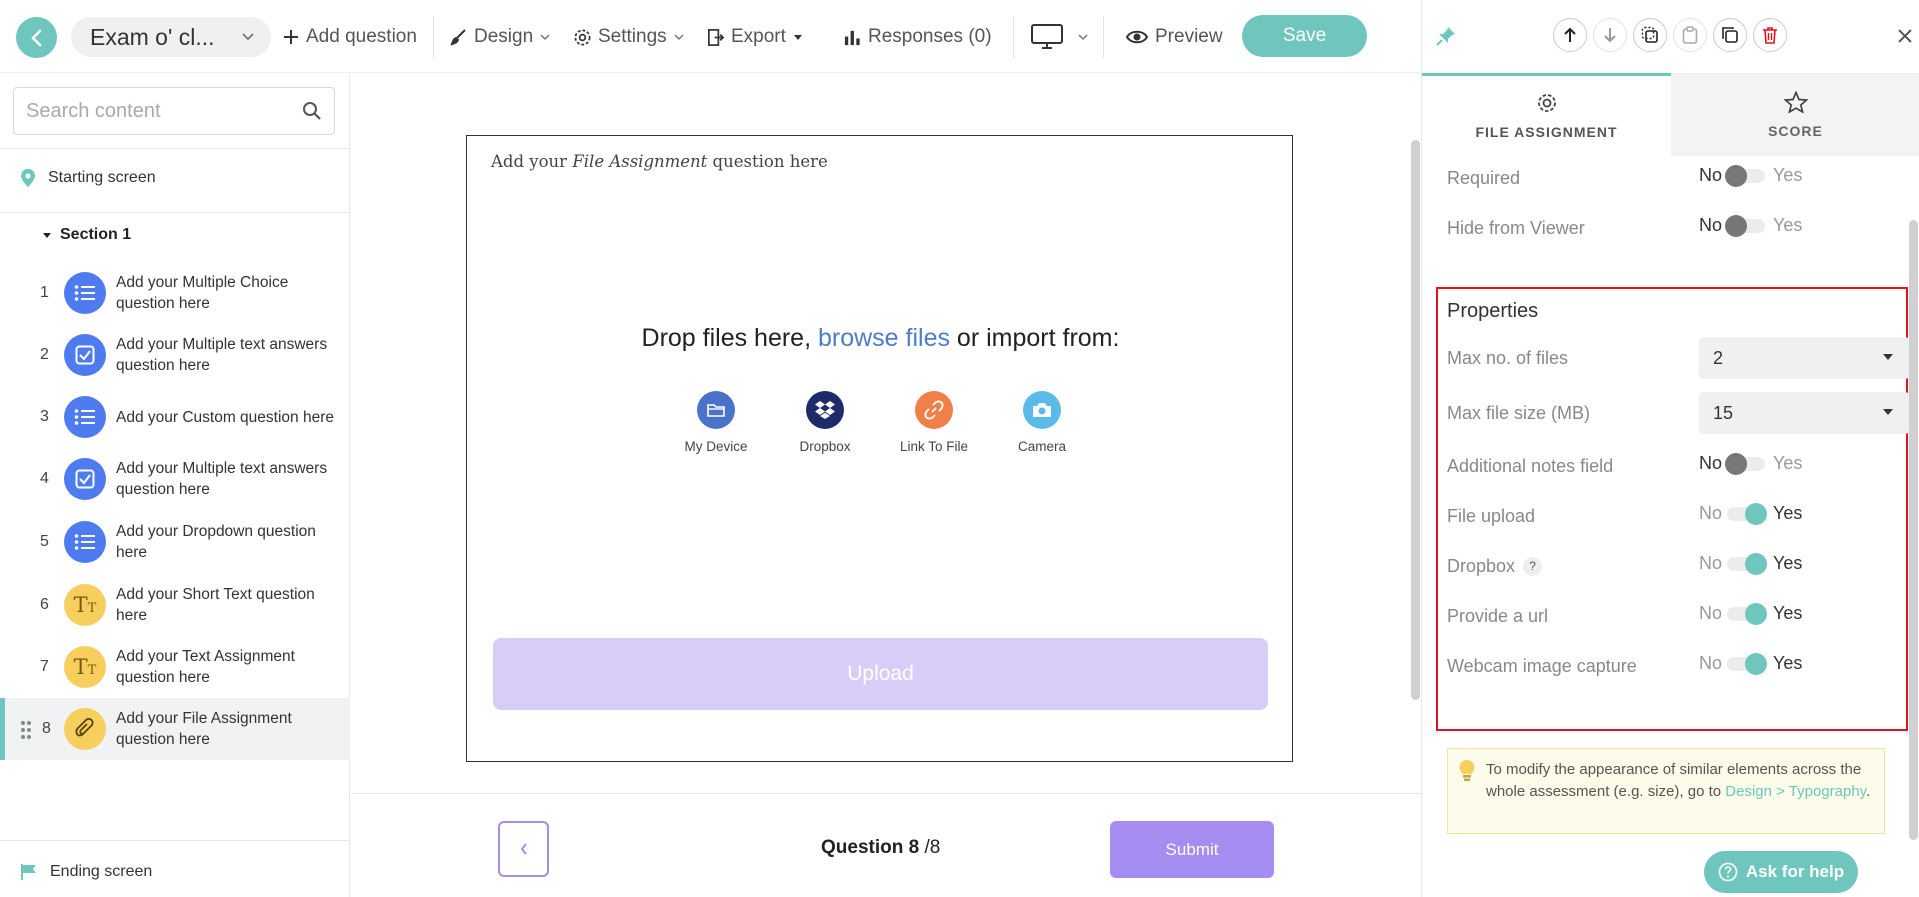 The height and width of the screenshot is (897, 1919). I want to click on max-size-label: Max file size (MB), so click(1519, 412).